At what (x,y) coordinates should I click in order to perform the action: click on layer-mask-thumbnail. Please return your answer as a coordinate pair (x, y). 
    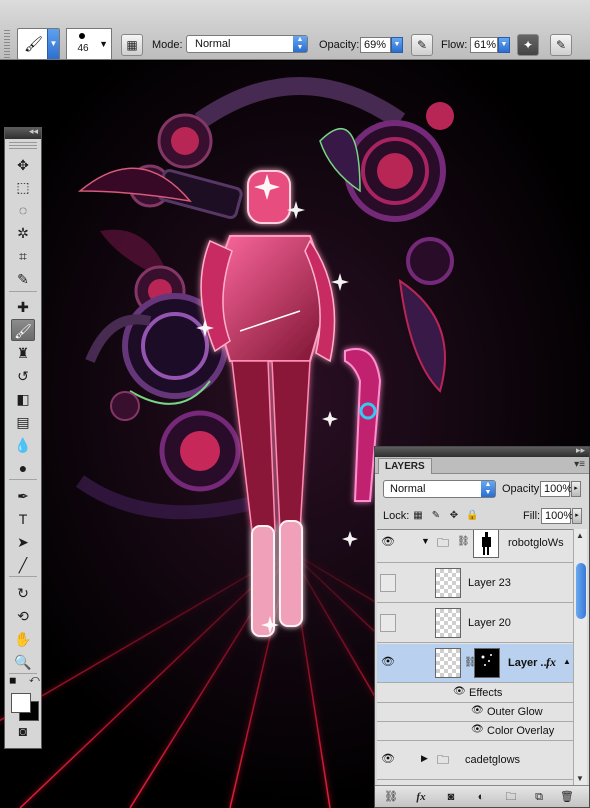
    Looking at the image, I should click on (487, 663).